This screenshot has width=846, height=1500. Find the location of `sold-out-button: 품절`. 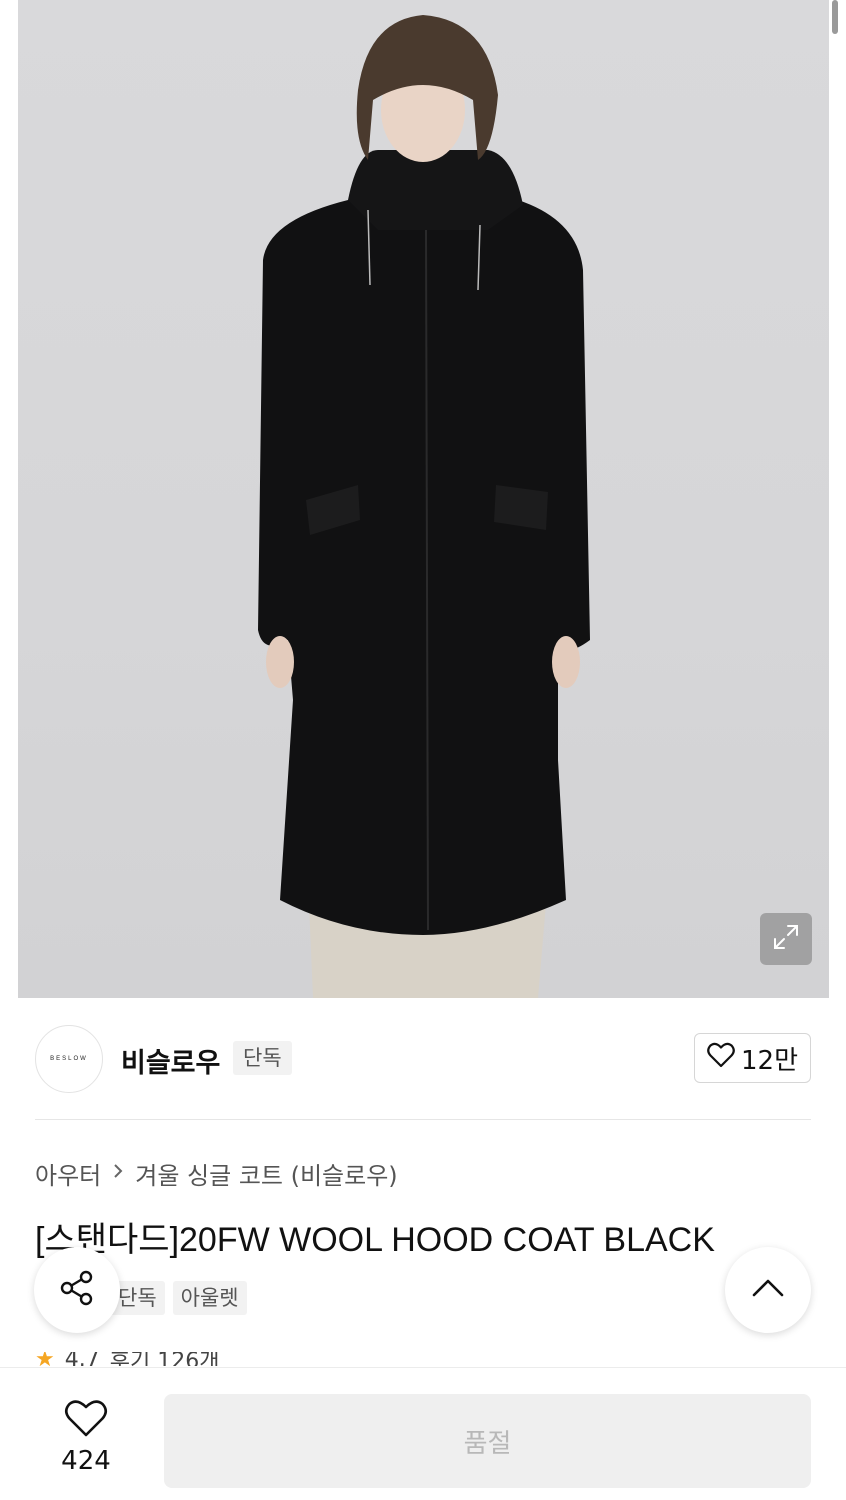

sold-out-button: 품절 is located at coordinates (487, 1441).